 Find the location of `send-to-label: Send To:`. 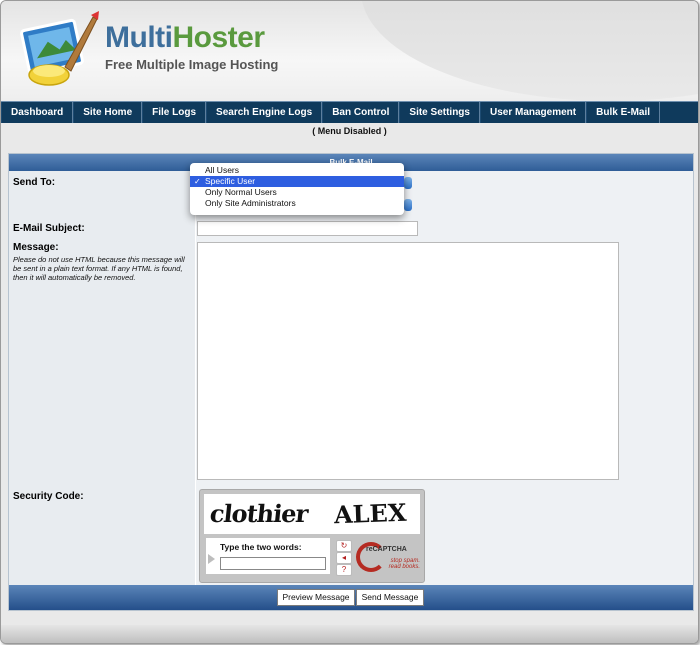

send-to-label: Send To: is located at coordinates (34, 182).